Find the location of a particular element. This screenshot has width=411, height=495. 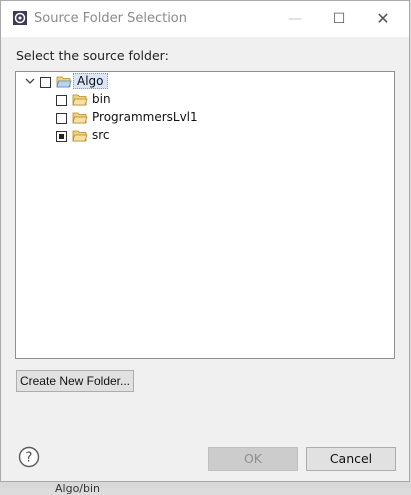

dialog-title: Source Folder Selection is located at coordinates (110, 18).